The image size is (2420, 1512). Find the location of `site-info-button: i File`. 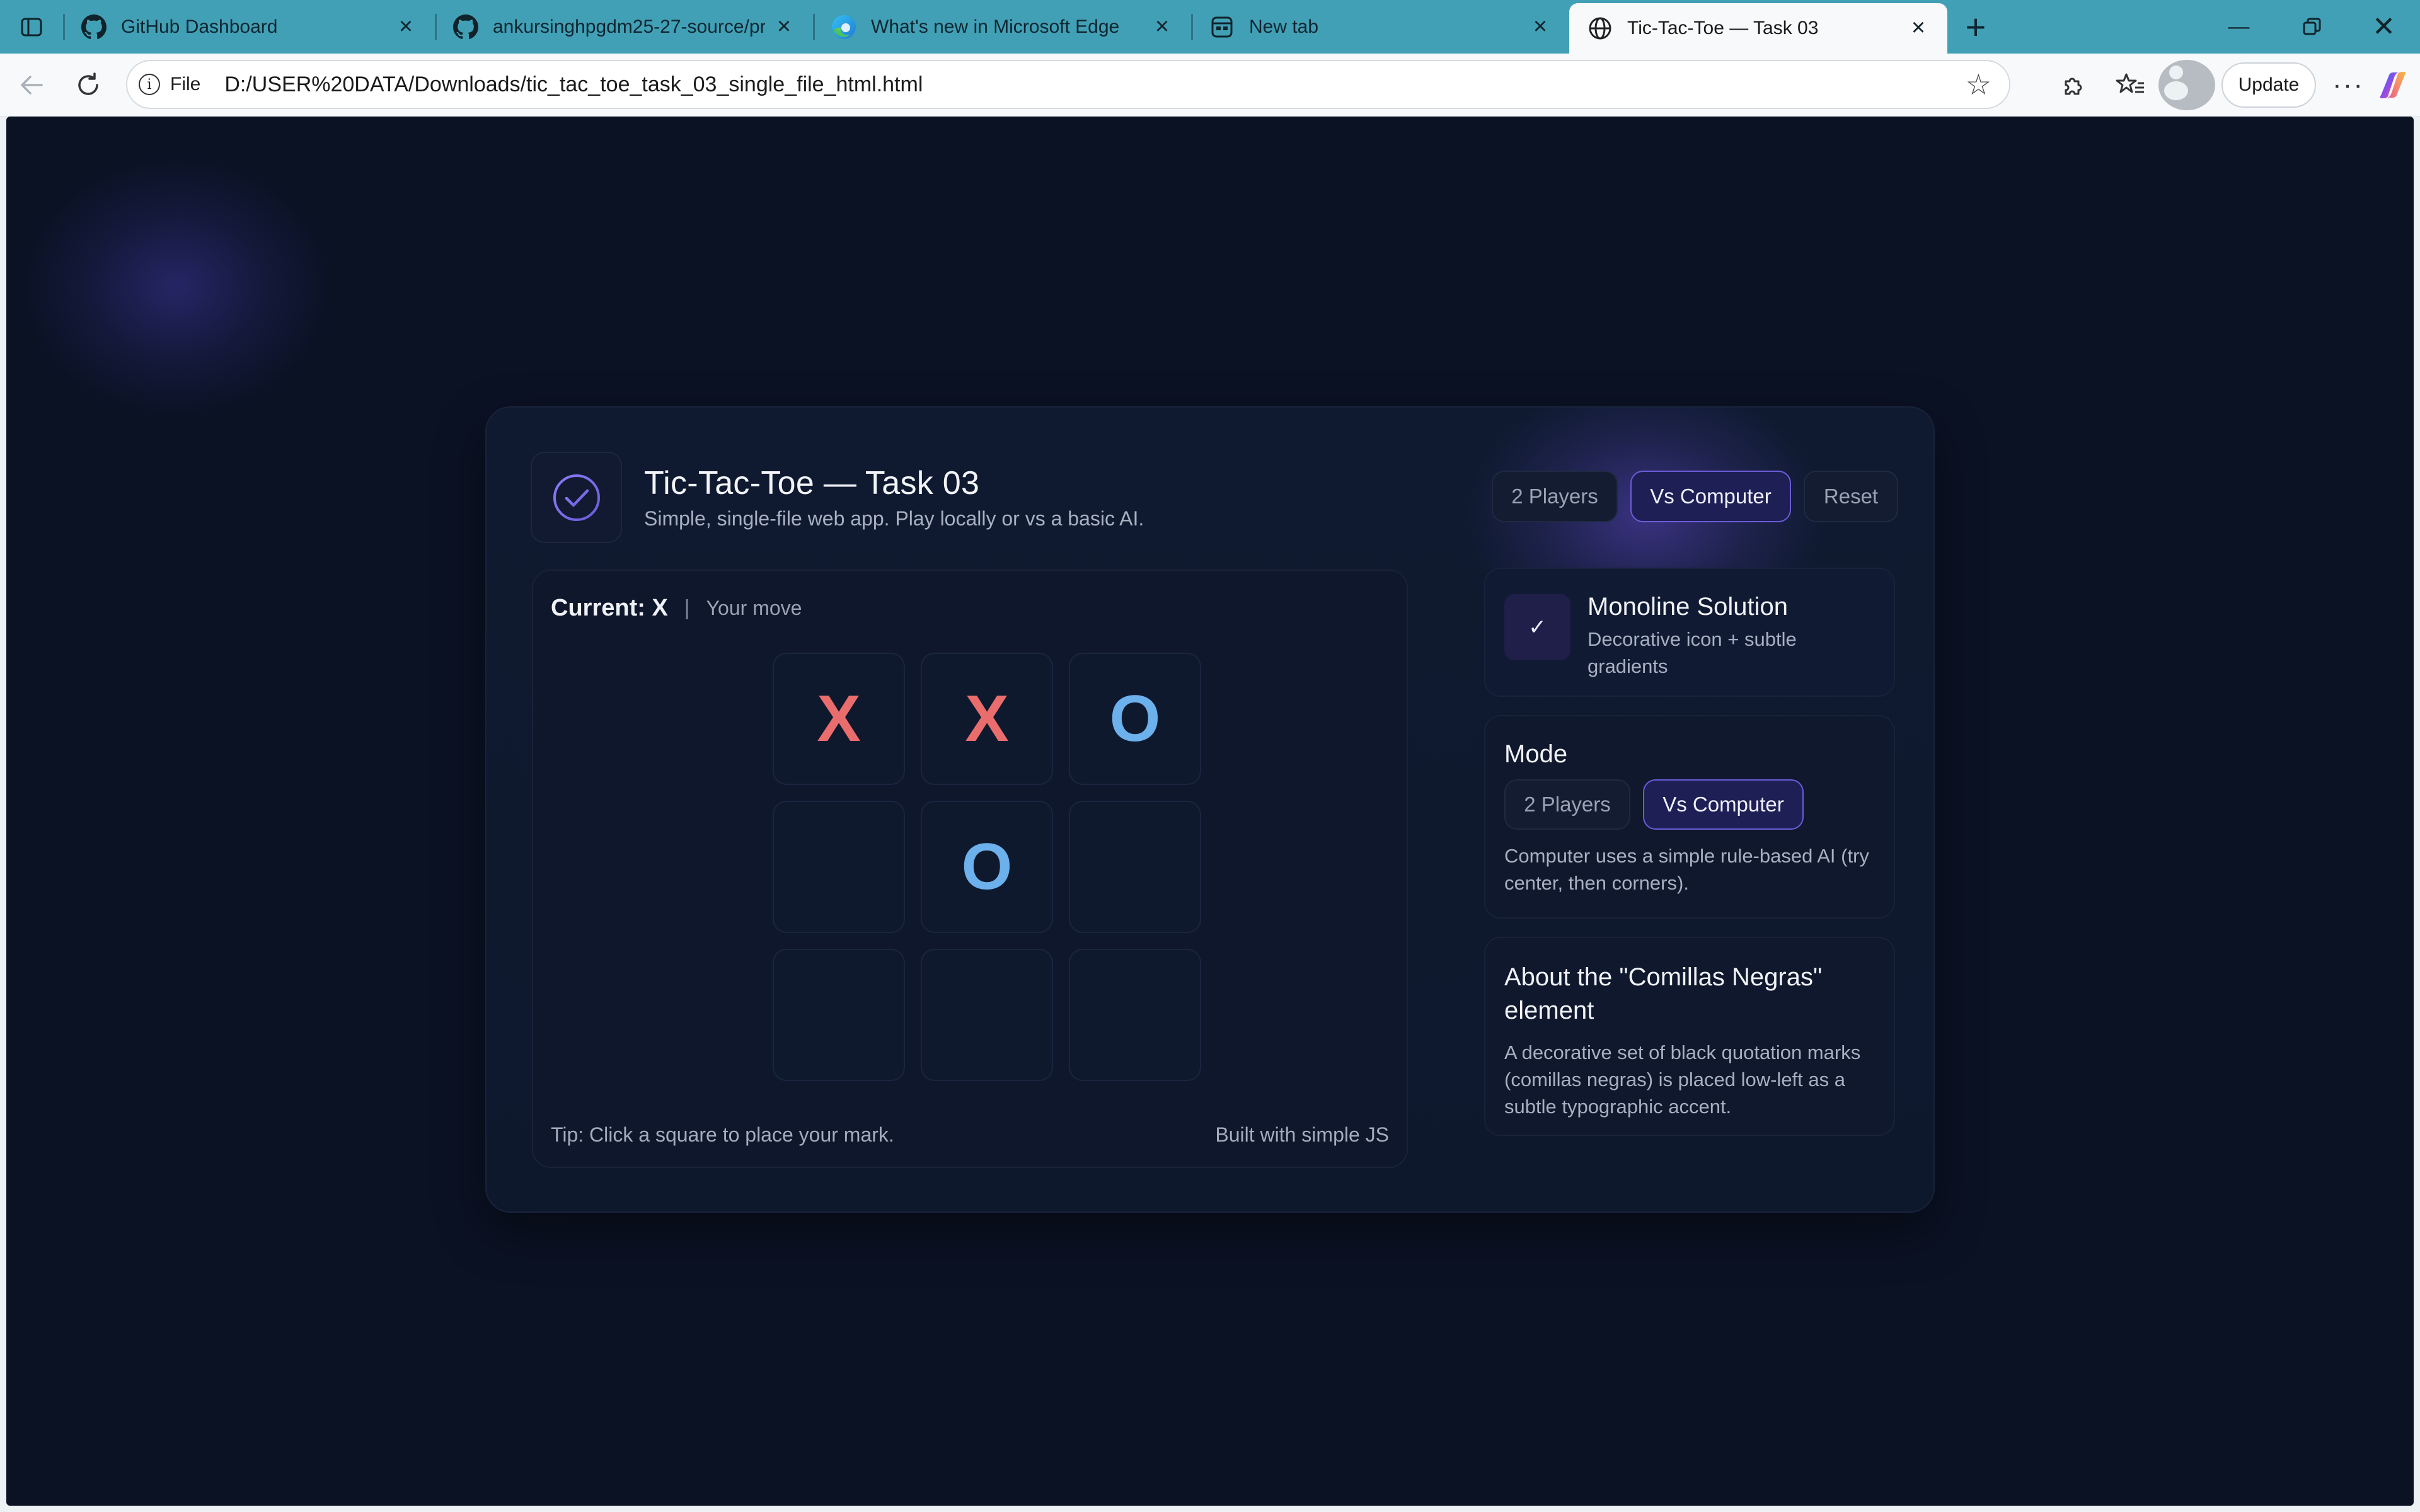

site-info-button: i File is located at coordinates (169, 84).